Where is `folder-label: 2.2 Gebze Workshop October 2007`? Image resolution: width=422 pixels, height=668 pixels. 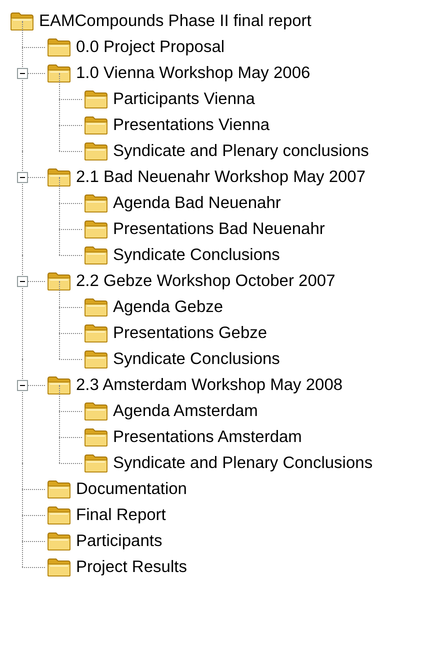
folder-label: 2.2 Gebze Workshop October 2007 is located at coordinates (206, 281).